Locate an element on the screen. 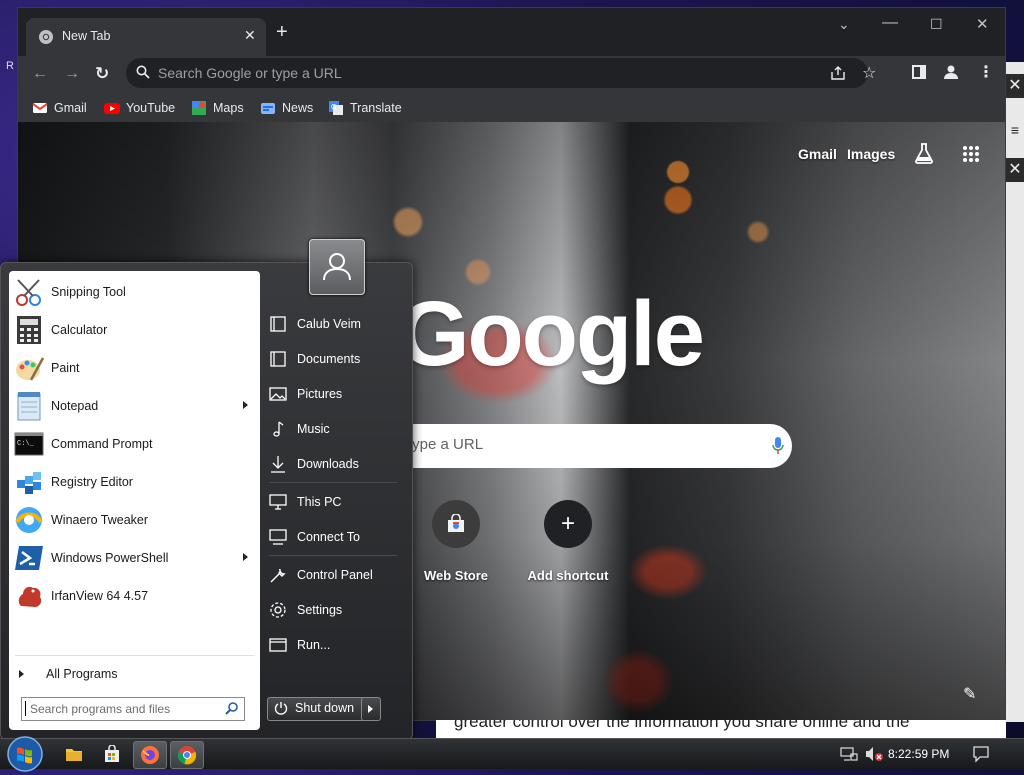 The image size is (1024, 775). customize-pencil-icon: ✎ is located at coordinates (969, 694).